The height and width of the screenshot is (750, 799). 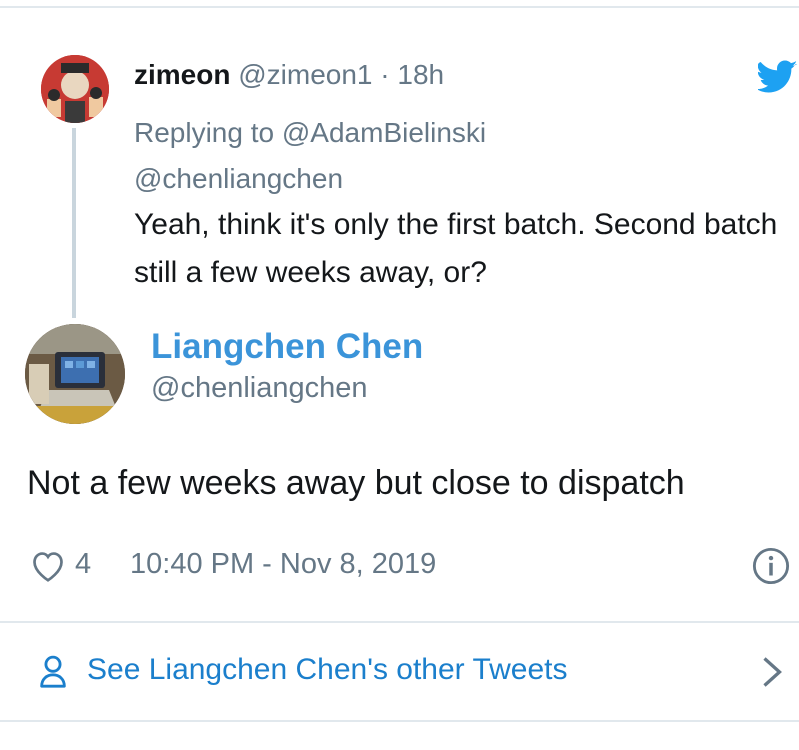 What do you see at coordinates (74, 223) in the screenshot?
I see `thread-connector-line` at bounding box center [74, 223].